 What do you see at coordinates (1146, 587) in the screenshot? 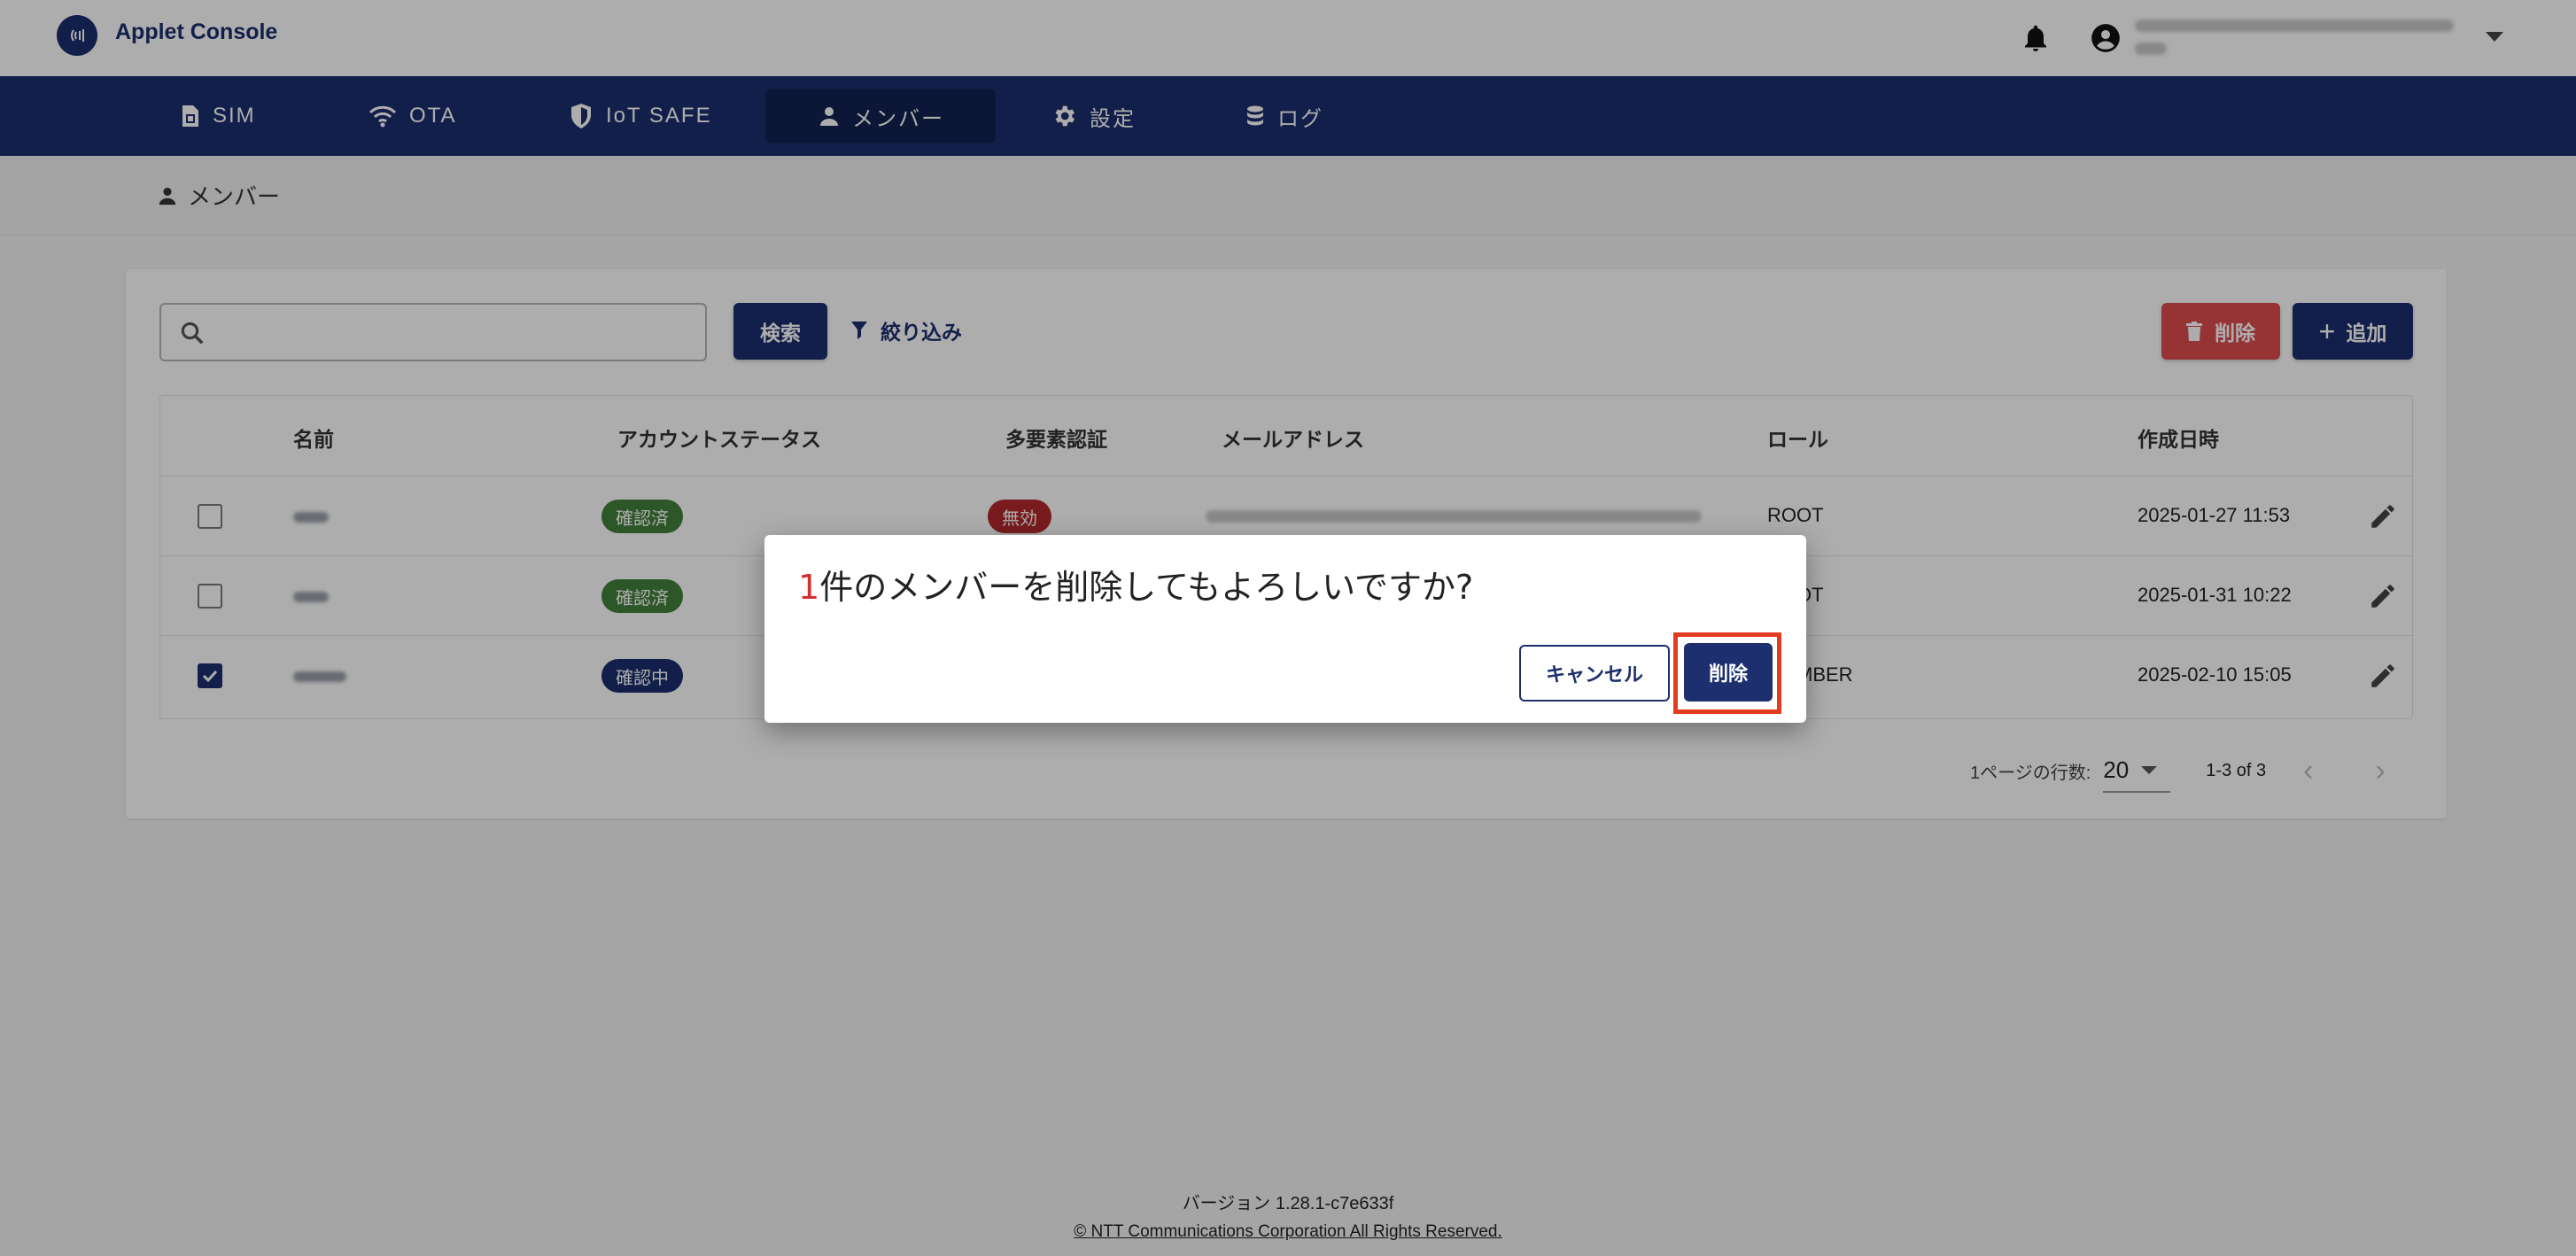
I see `dialog-text: 件のメンバーを削除してもよろしいですか?` at bounding box center [1146, 587].